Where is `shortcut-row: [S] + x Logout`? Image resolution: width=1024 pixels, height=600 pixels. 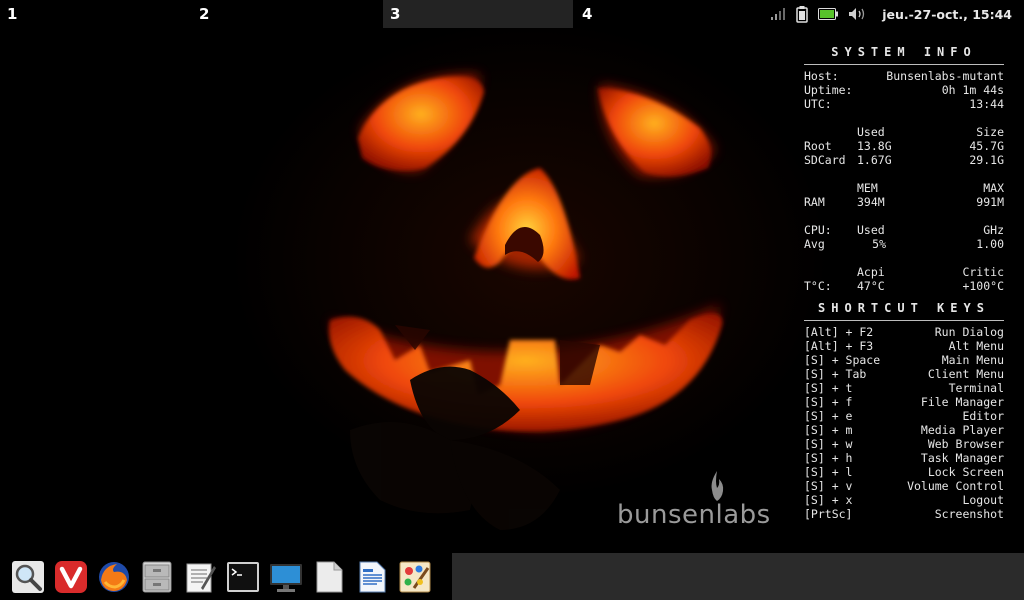 shortcut-row: [S] + x Logout is located at coordinates (904, 500).